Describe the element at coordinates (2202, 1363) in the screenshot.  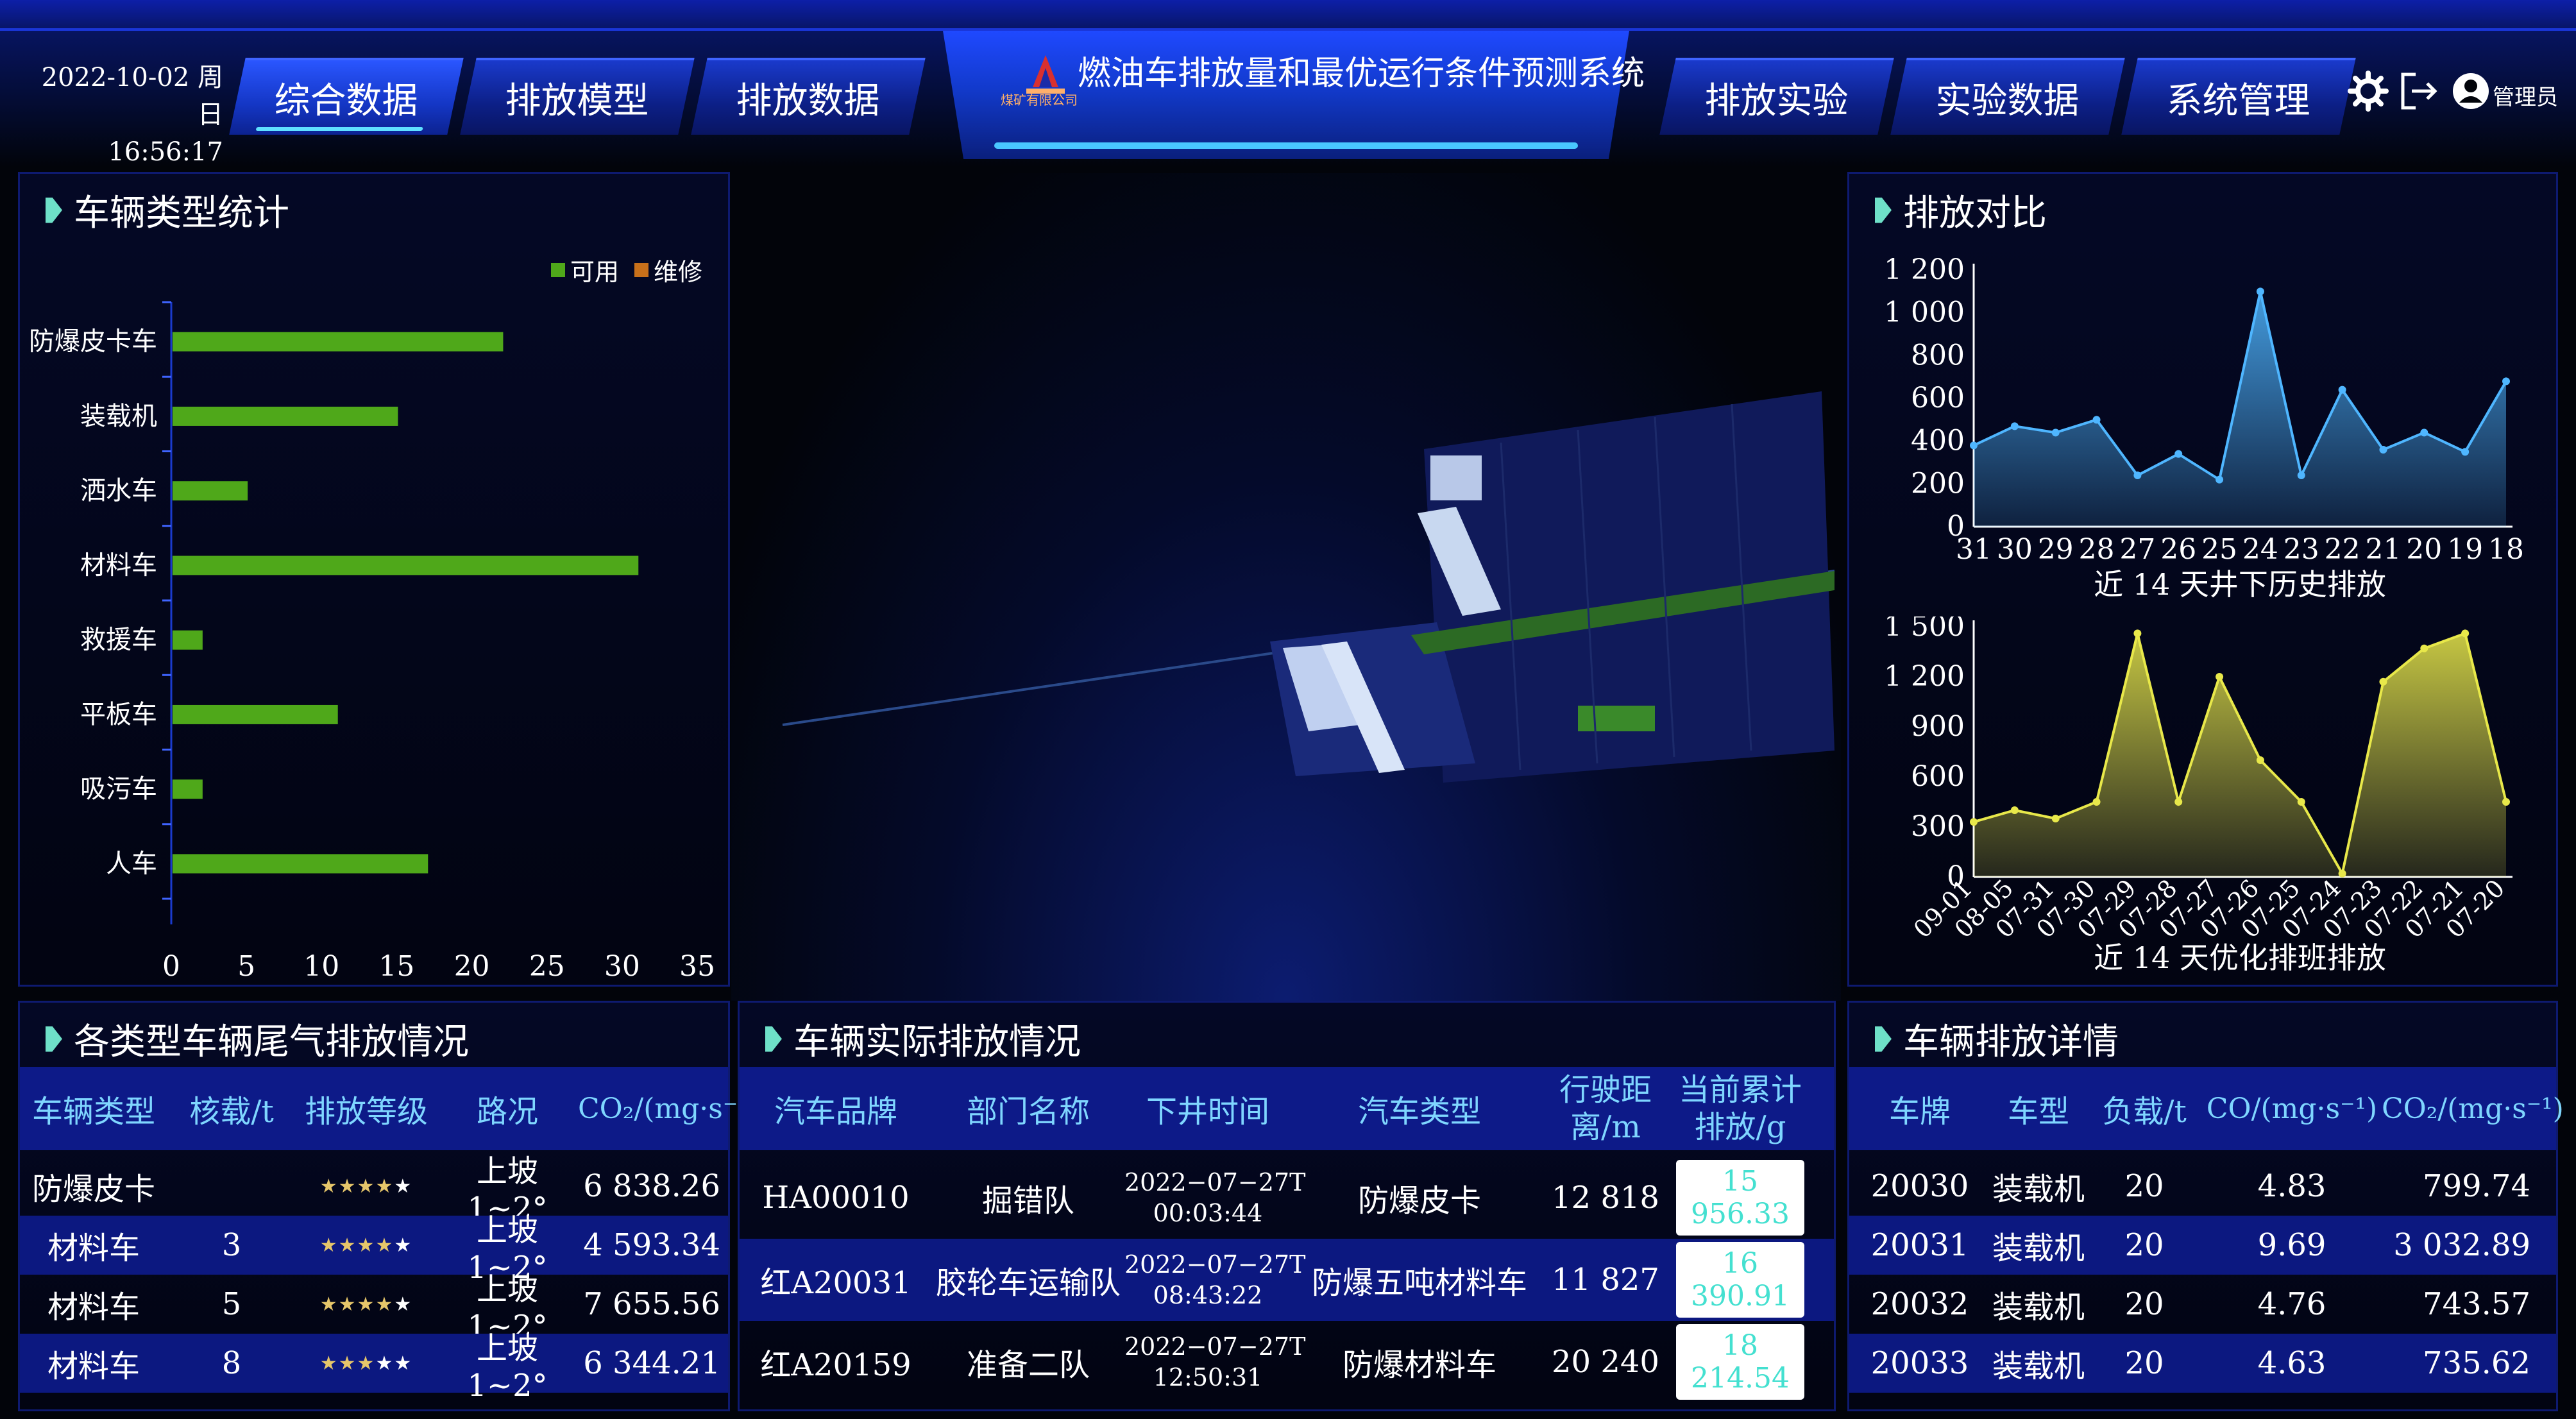
I see `table-row: 20033 装载机 20 4.63 735.62` at that location.